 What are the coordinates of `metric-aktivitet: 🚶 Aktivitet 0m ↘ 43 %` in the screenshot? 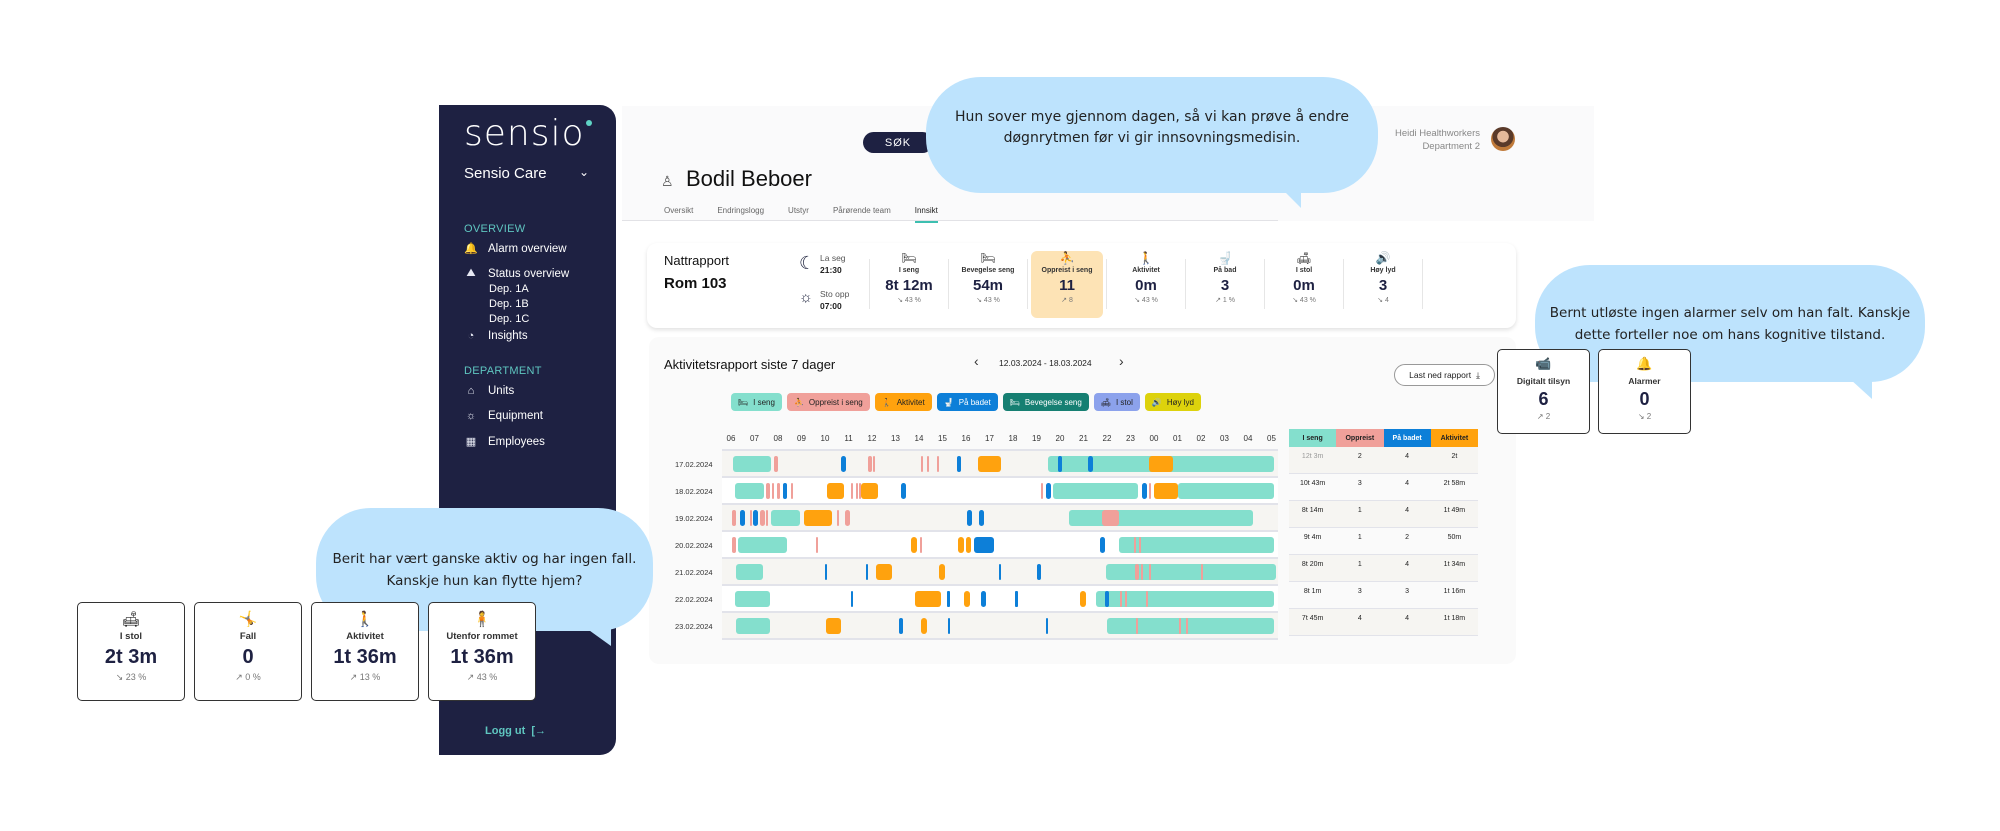 It's located at (1146, 284).